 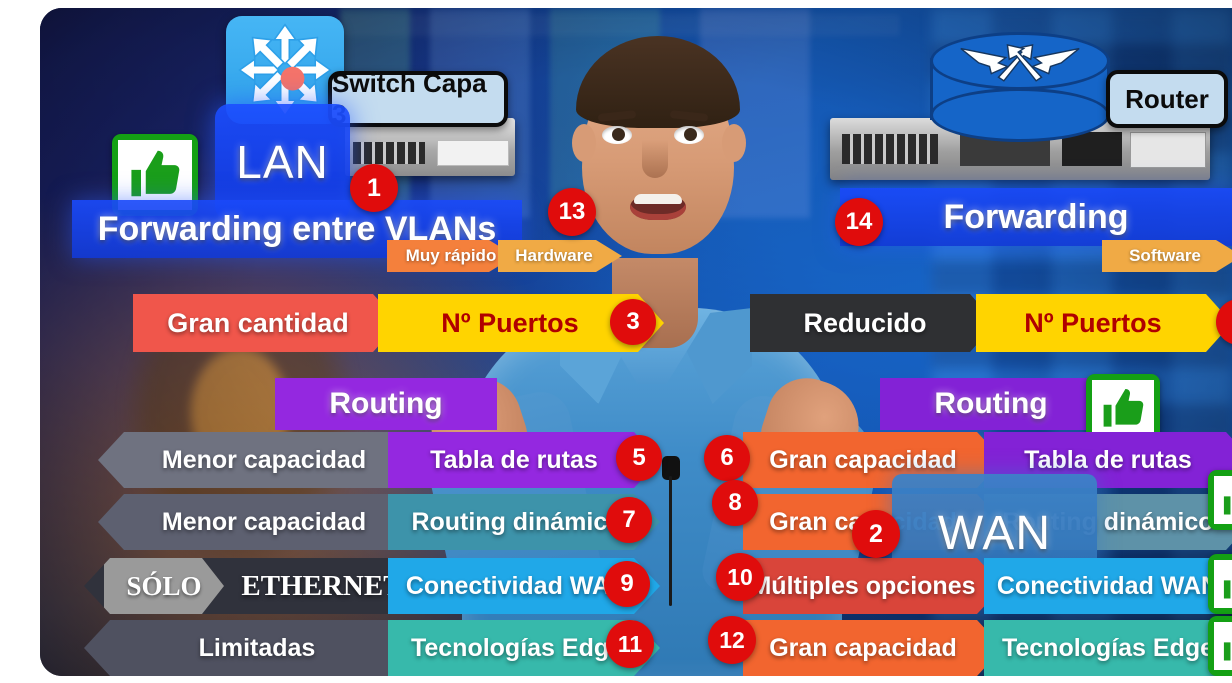 I want to click on badge-2-label: 2, so click(x=876, y=533).